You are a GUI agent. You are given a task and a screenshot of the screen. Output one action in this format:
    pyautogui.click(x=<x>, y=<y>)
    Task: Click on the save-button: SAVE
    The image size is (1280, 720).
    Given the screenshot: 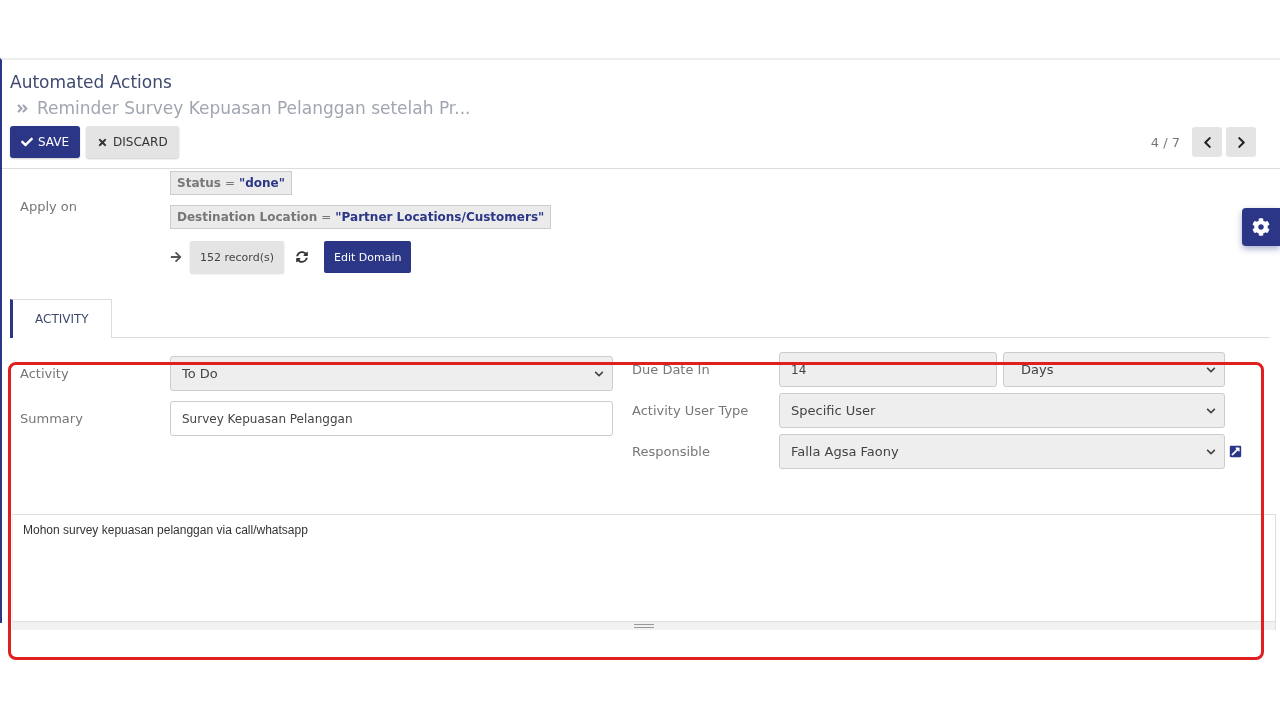 What is the action you would take?
    pyautogui.click(x=45, y=142)
    